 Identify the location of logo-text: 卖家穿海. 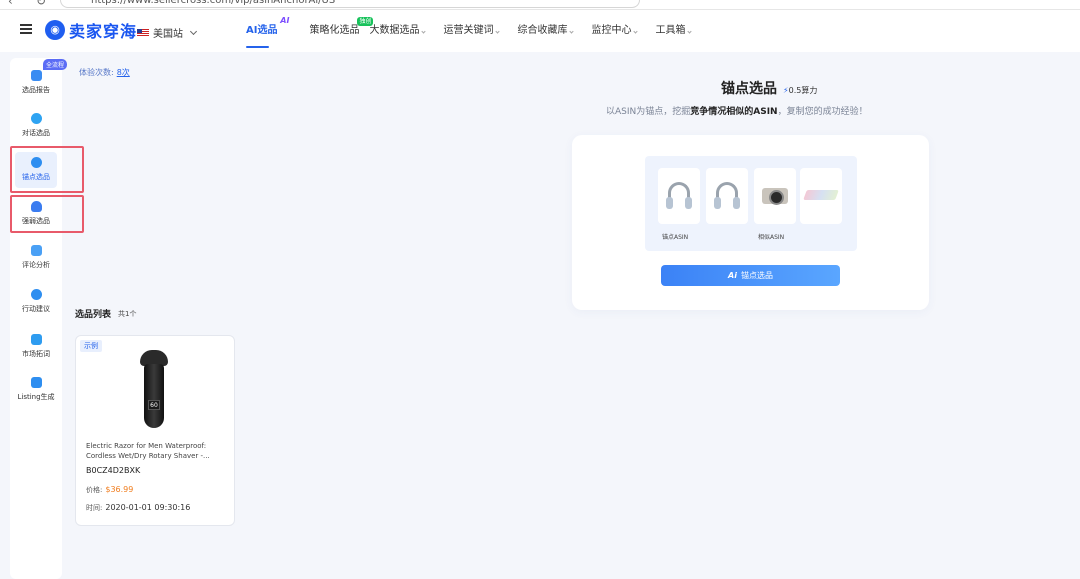
(103, 31).